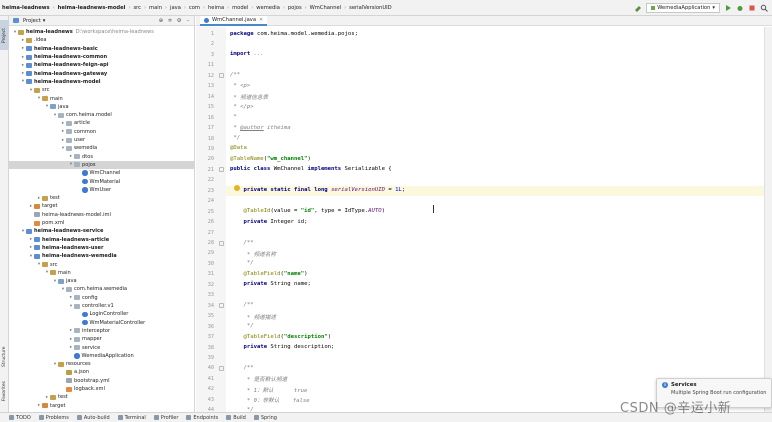 The height and width of the screenshot is (422, 772). I want to click on code-line: @TableField("description"), so click(280, 337).